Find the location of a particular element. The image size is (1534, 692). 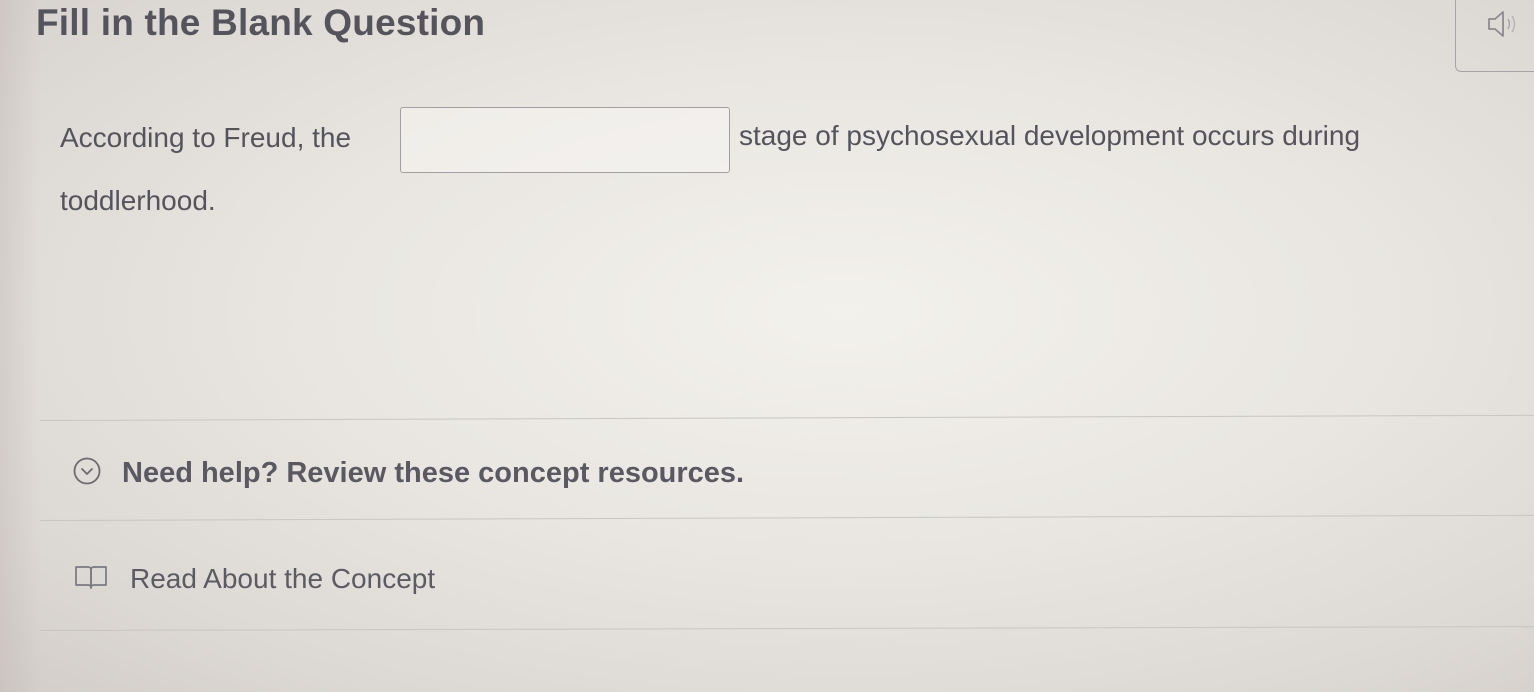

question-text-before: According to Freud, the is located at coordinates (206, 137).